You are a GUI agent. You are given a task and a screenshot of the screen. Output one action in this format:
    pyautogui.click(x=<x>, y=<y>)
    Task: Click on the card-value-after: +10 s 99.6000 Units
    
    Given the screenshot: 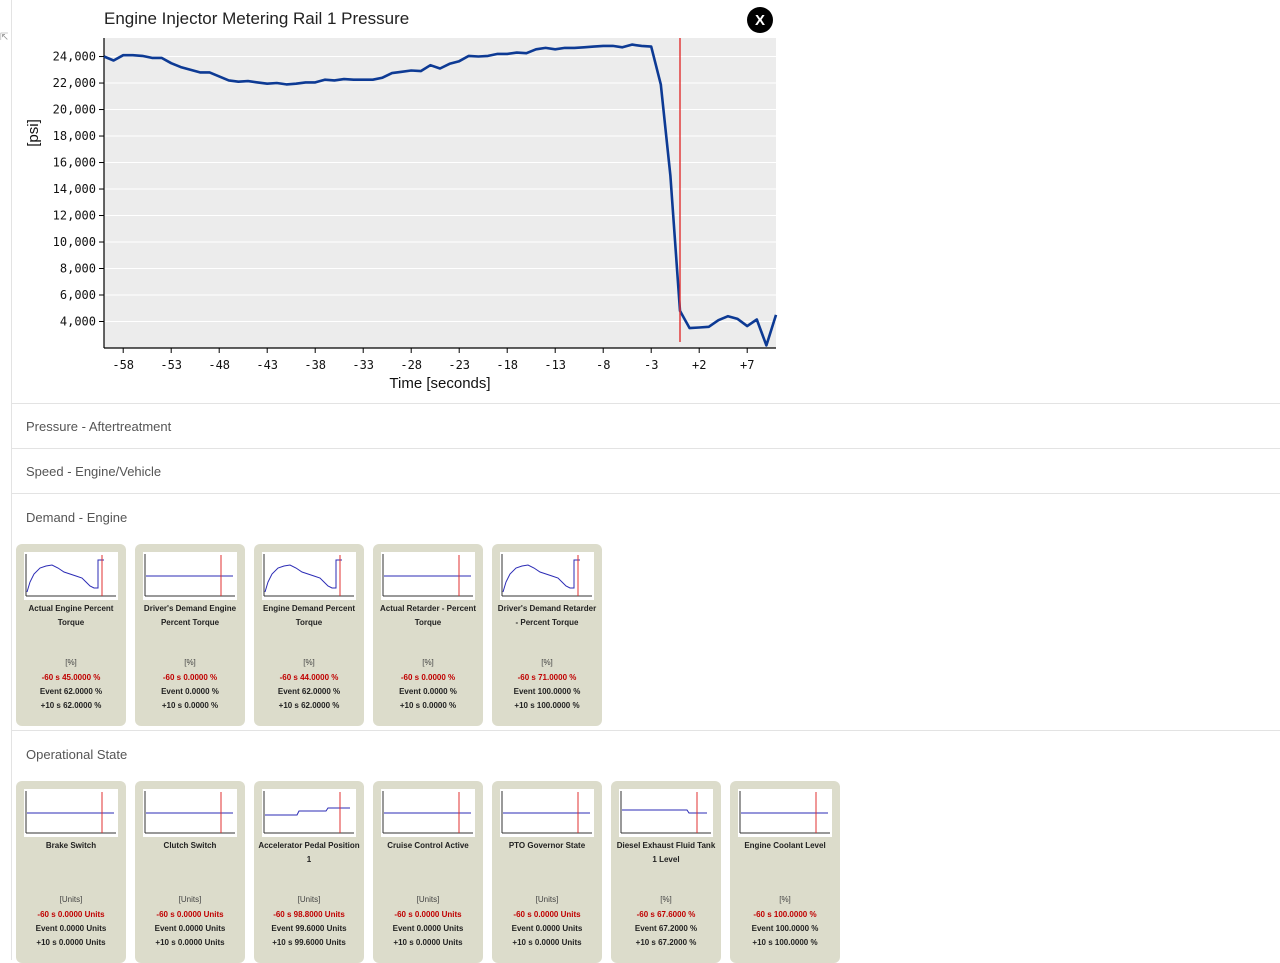 What is the action you would take?
    pyautogui.click(x=309, y=942)
    